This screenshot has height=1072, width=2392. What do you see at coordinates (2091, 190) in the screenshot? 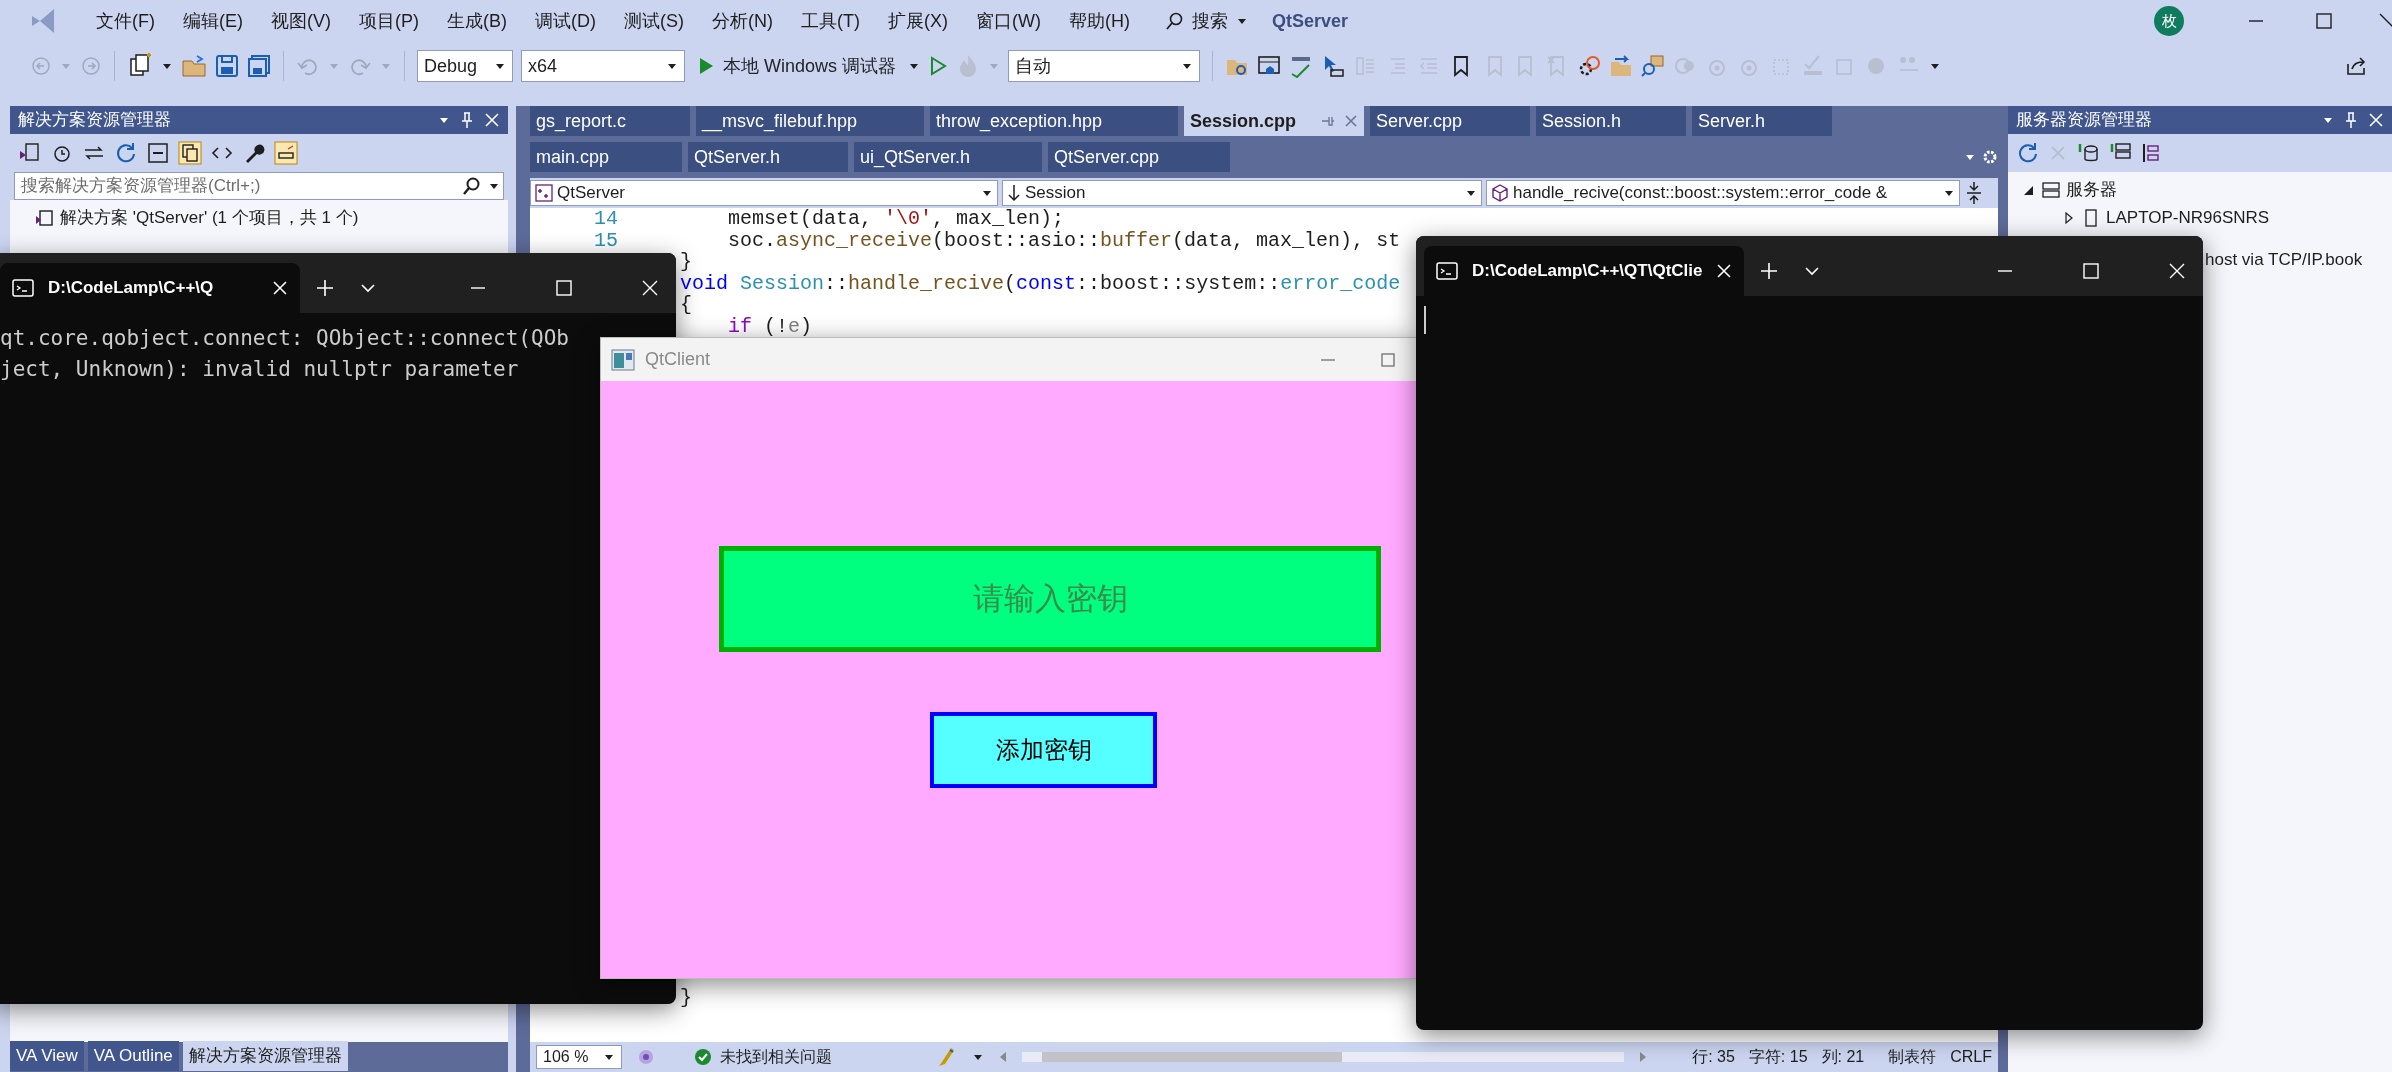
I see `tree-item: 服务器` at bounding box center [2091, 190].